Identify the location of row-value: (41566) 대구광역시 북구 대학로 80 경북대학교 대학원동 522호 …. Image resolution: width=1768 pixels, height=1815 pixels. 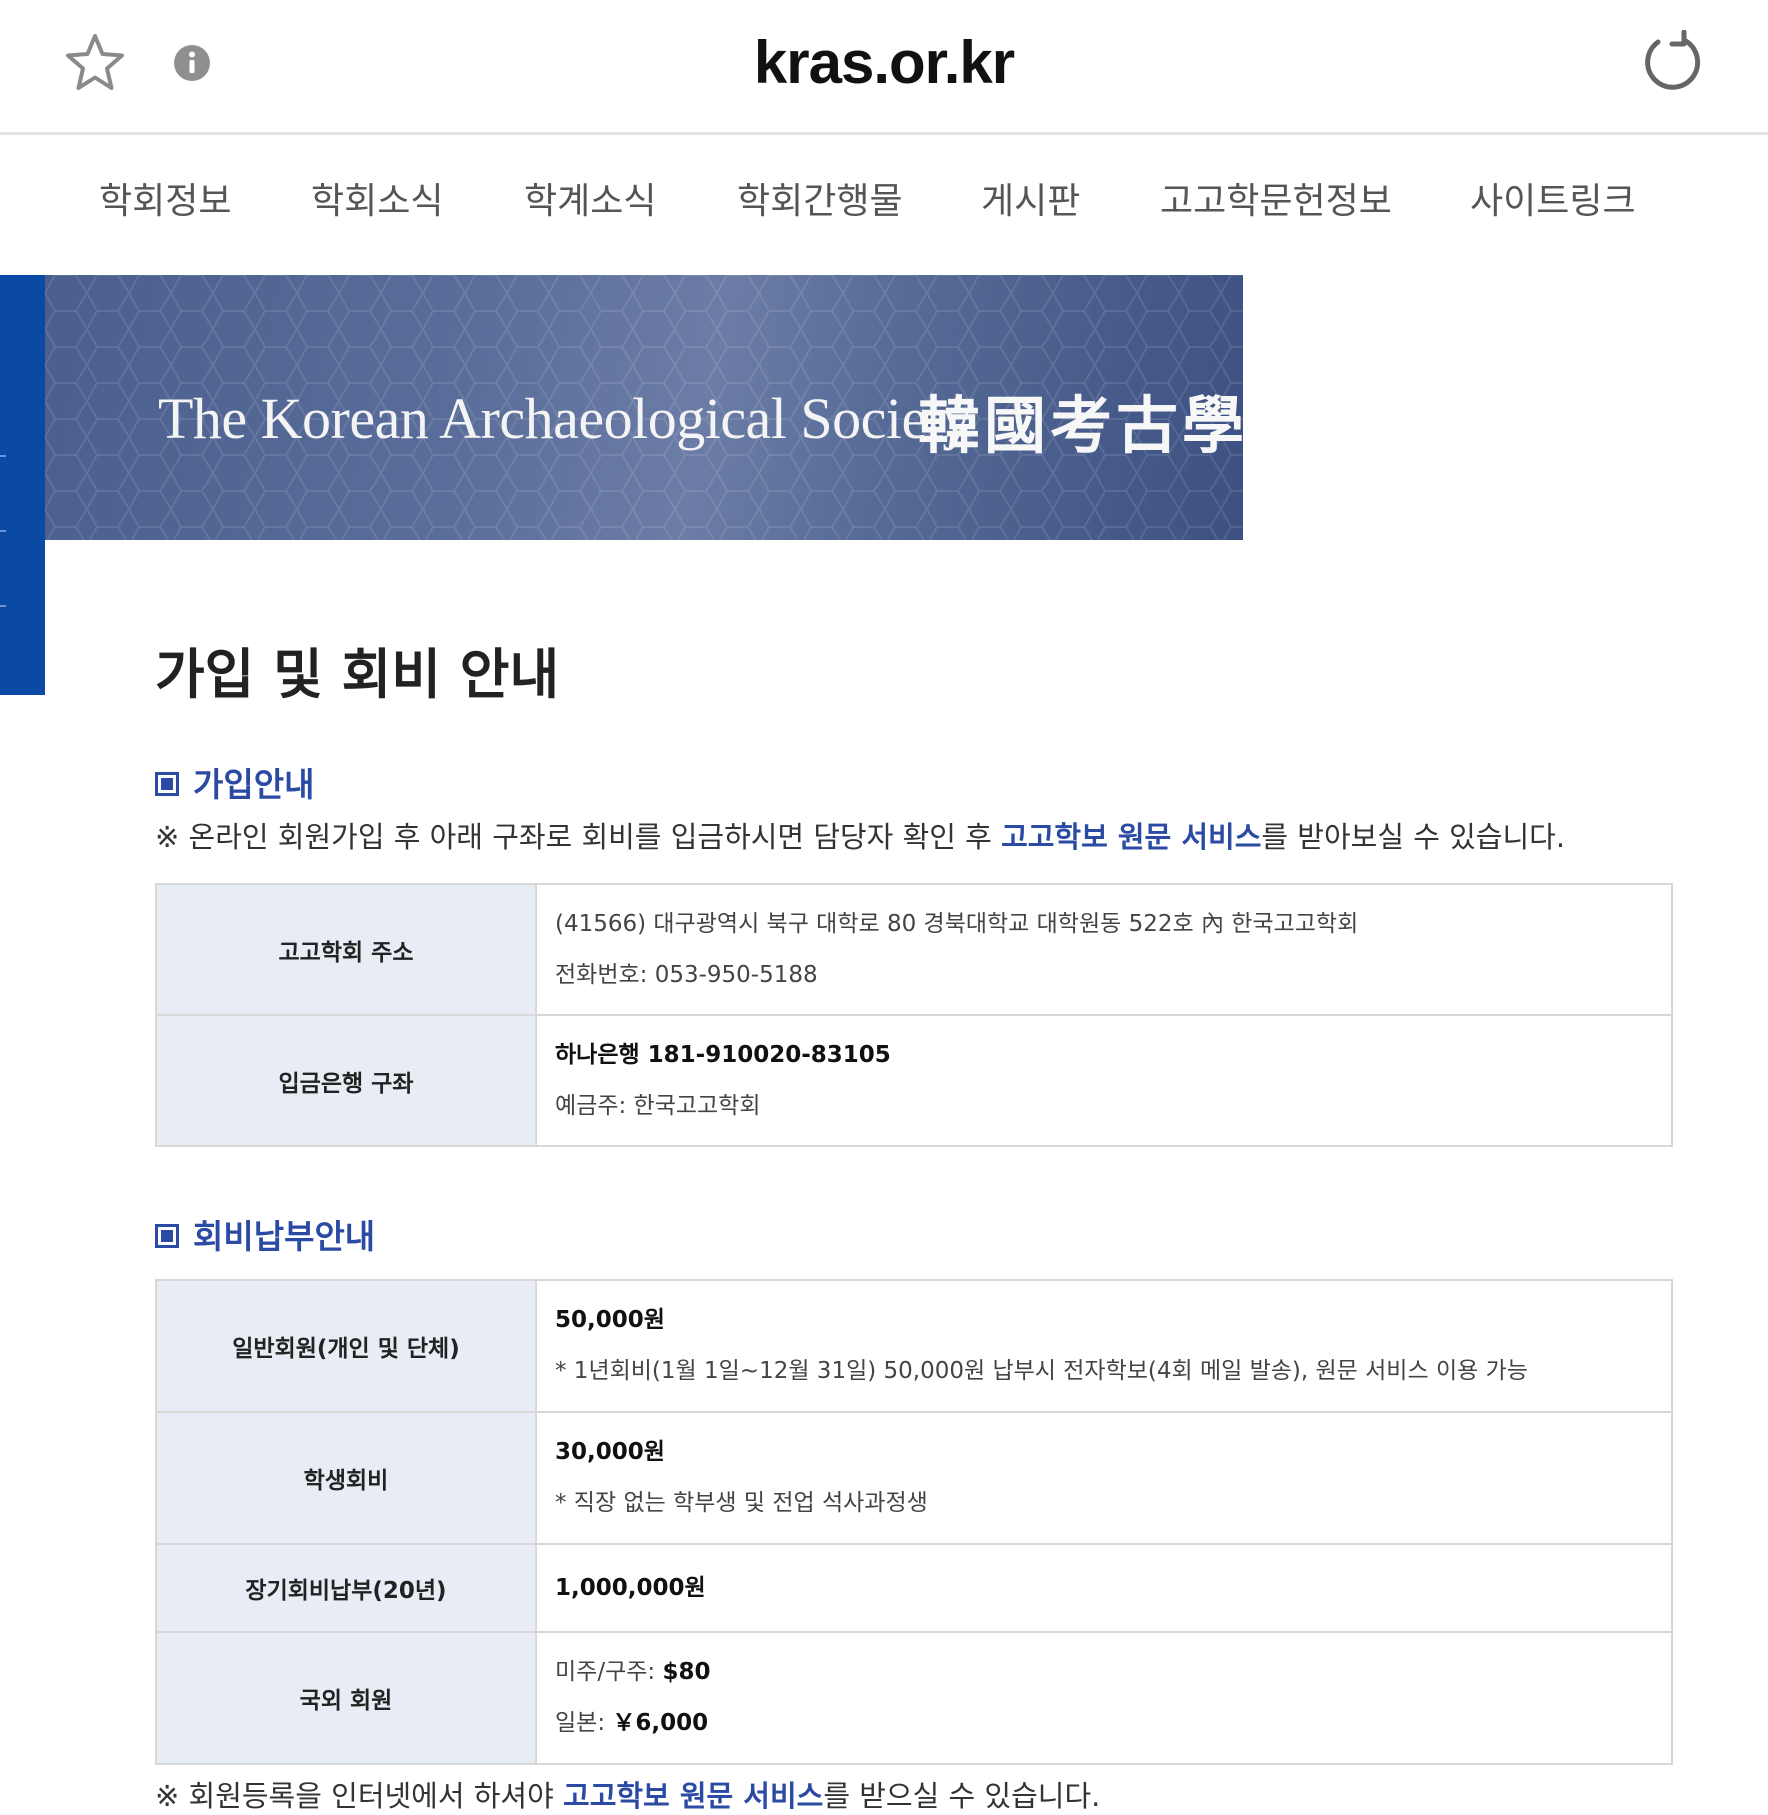
(1104, 949).